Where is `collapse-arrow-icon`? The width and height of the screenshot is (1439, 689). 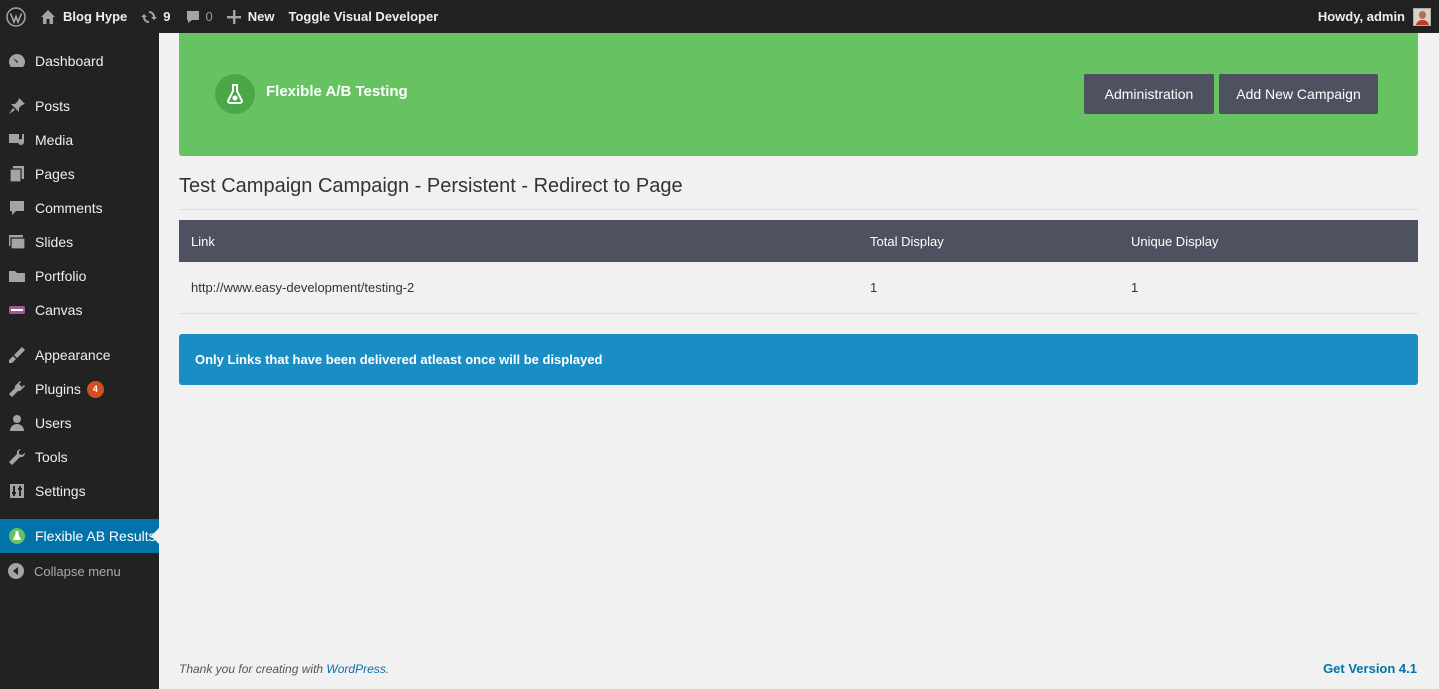
collapse-arrow-icon is located at coordinates (16, 571).